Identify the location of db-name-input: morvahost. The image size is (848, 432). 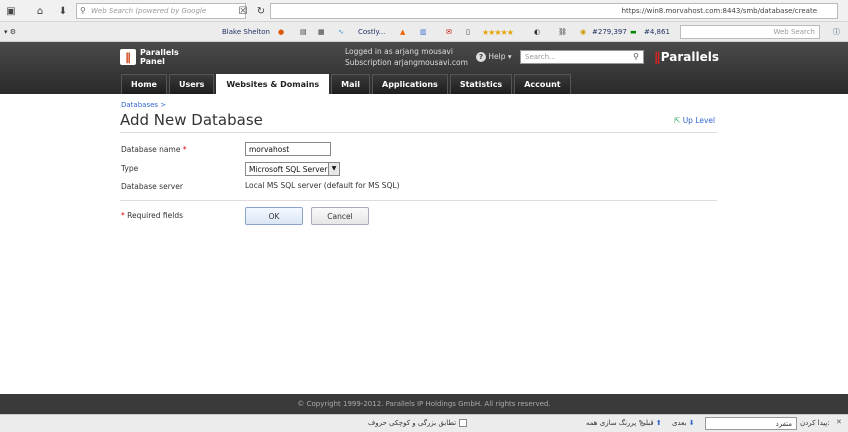
(288, 149).